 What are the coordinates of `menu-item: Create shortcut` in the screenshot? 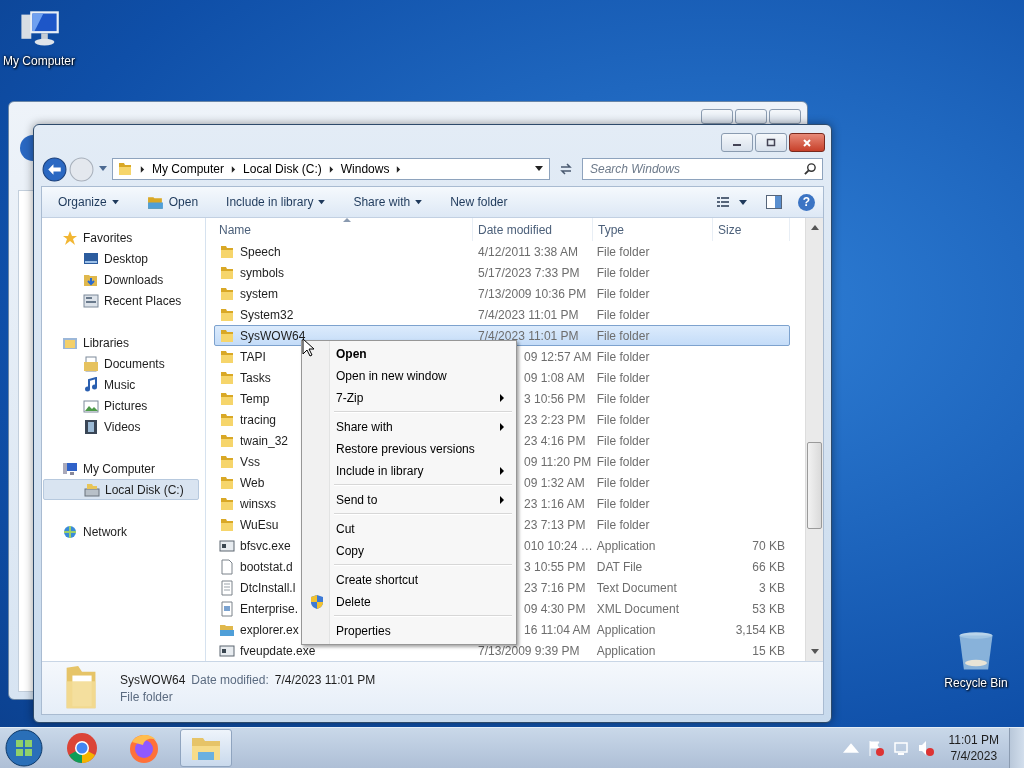 It's located at (409, 580).